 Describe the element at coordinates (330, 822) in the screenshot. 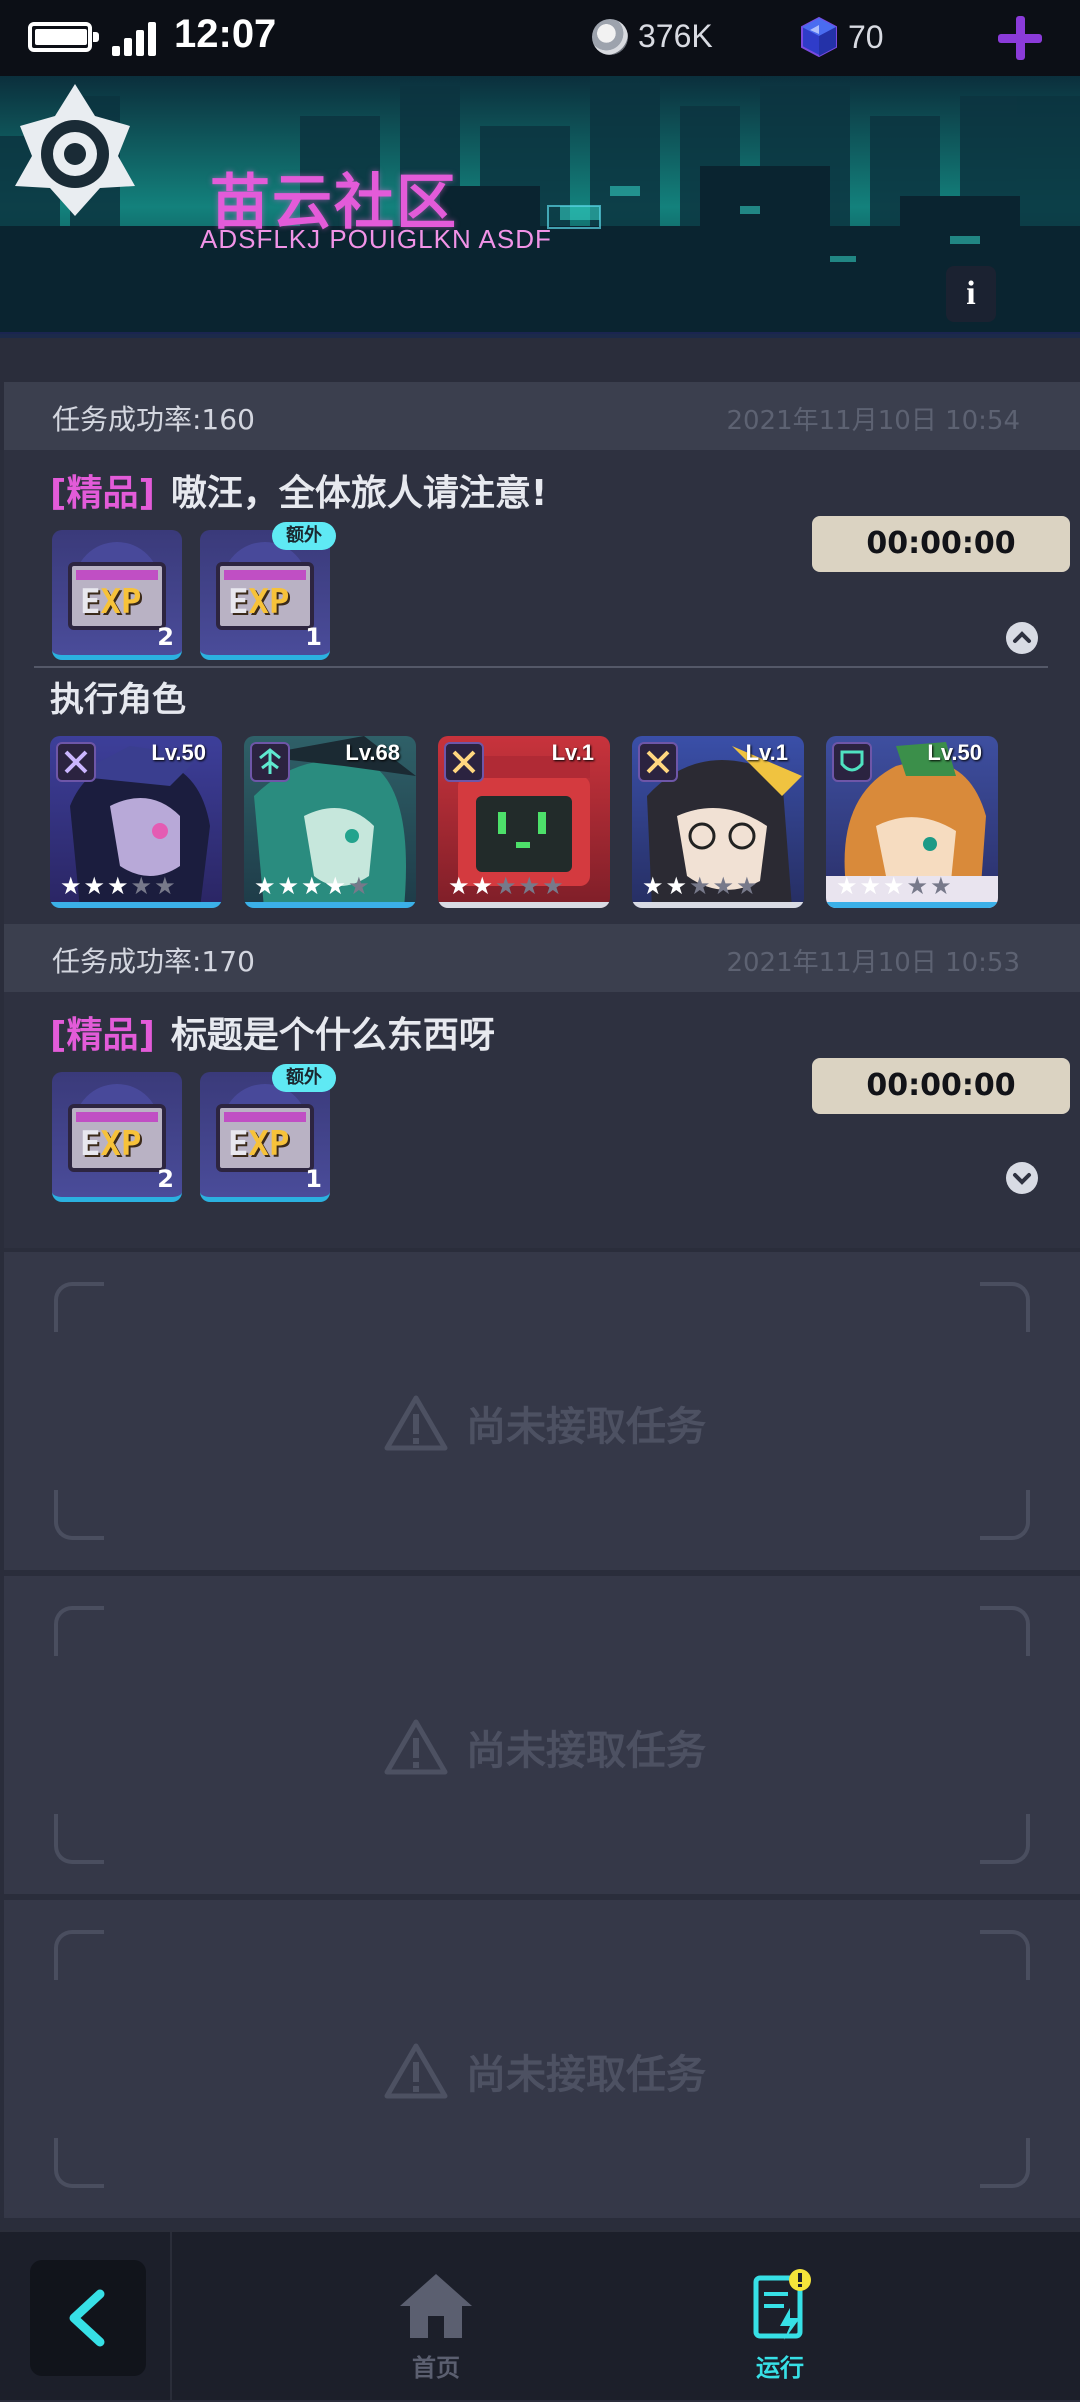

I see `character-card: Lv.68 ★★★★★` at that location.